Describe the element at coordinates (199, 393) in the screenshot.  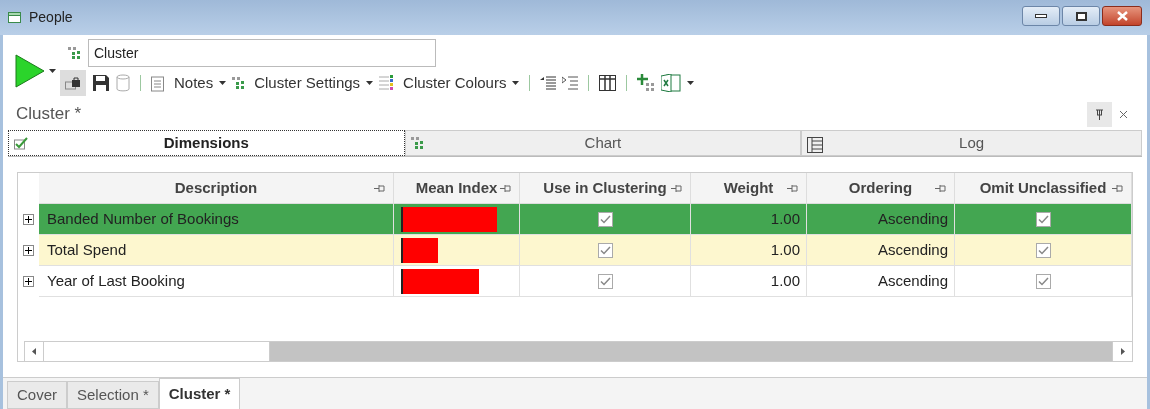
I see `document-tab: Cluster *` at that location.